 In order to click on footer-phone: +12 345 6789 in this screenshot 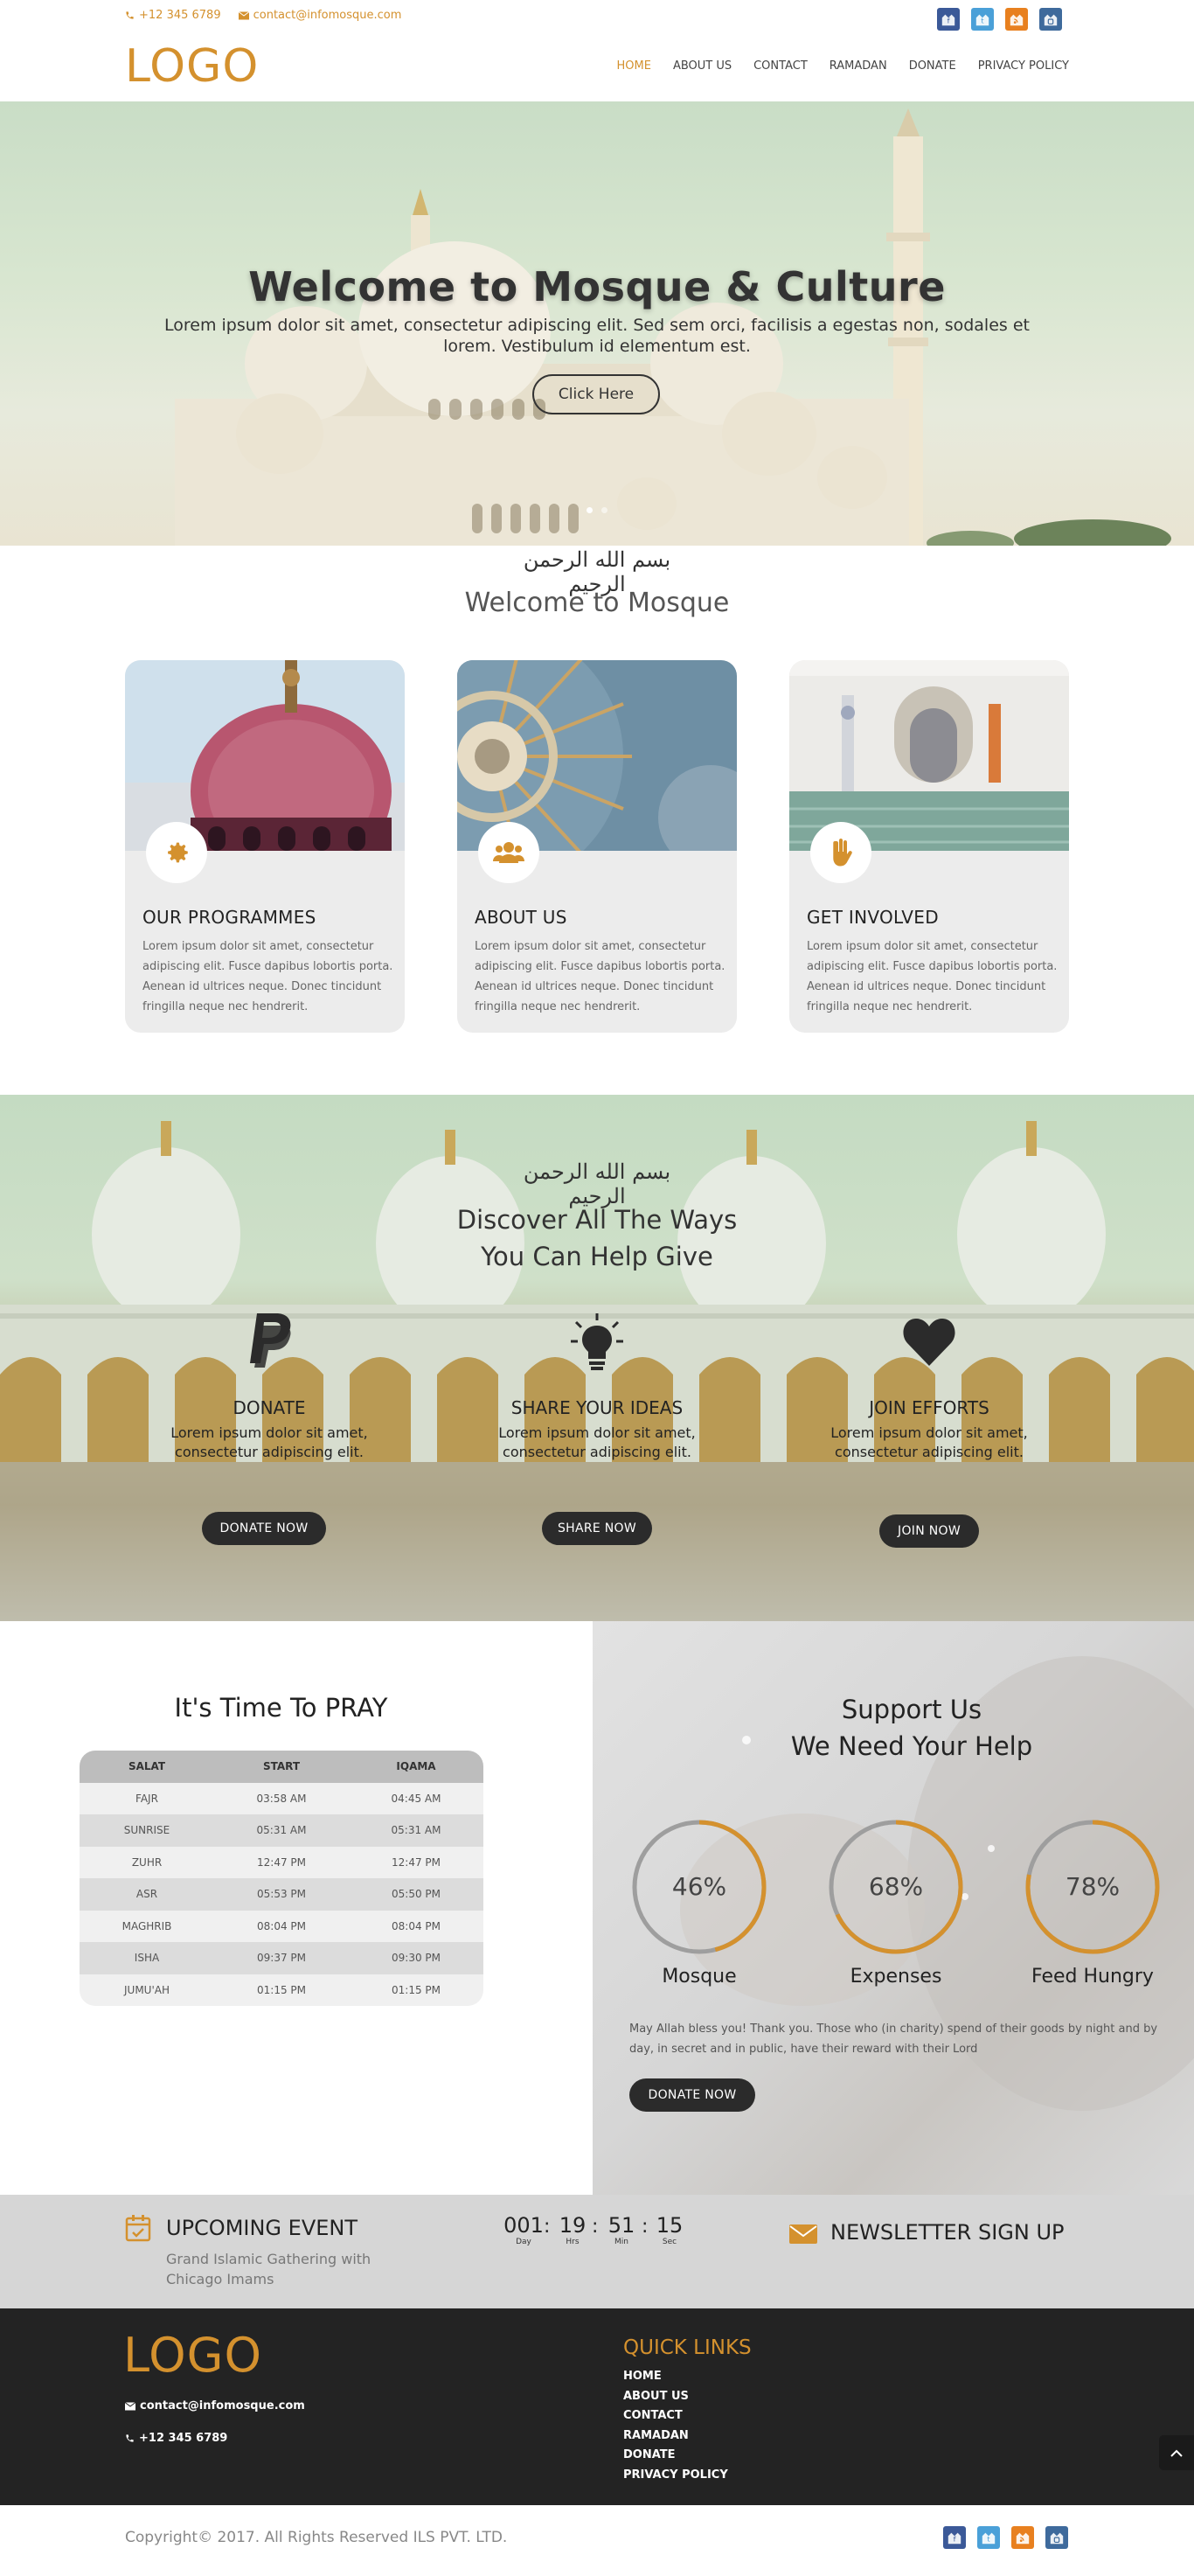, I will do `click(176, 2438)`.